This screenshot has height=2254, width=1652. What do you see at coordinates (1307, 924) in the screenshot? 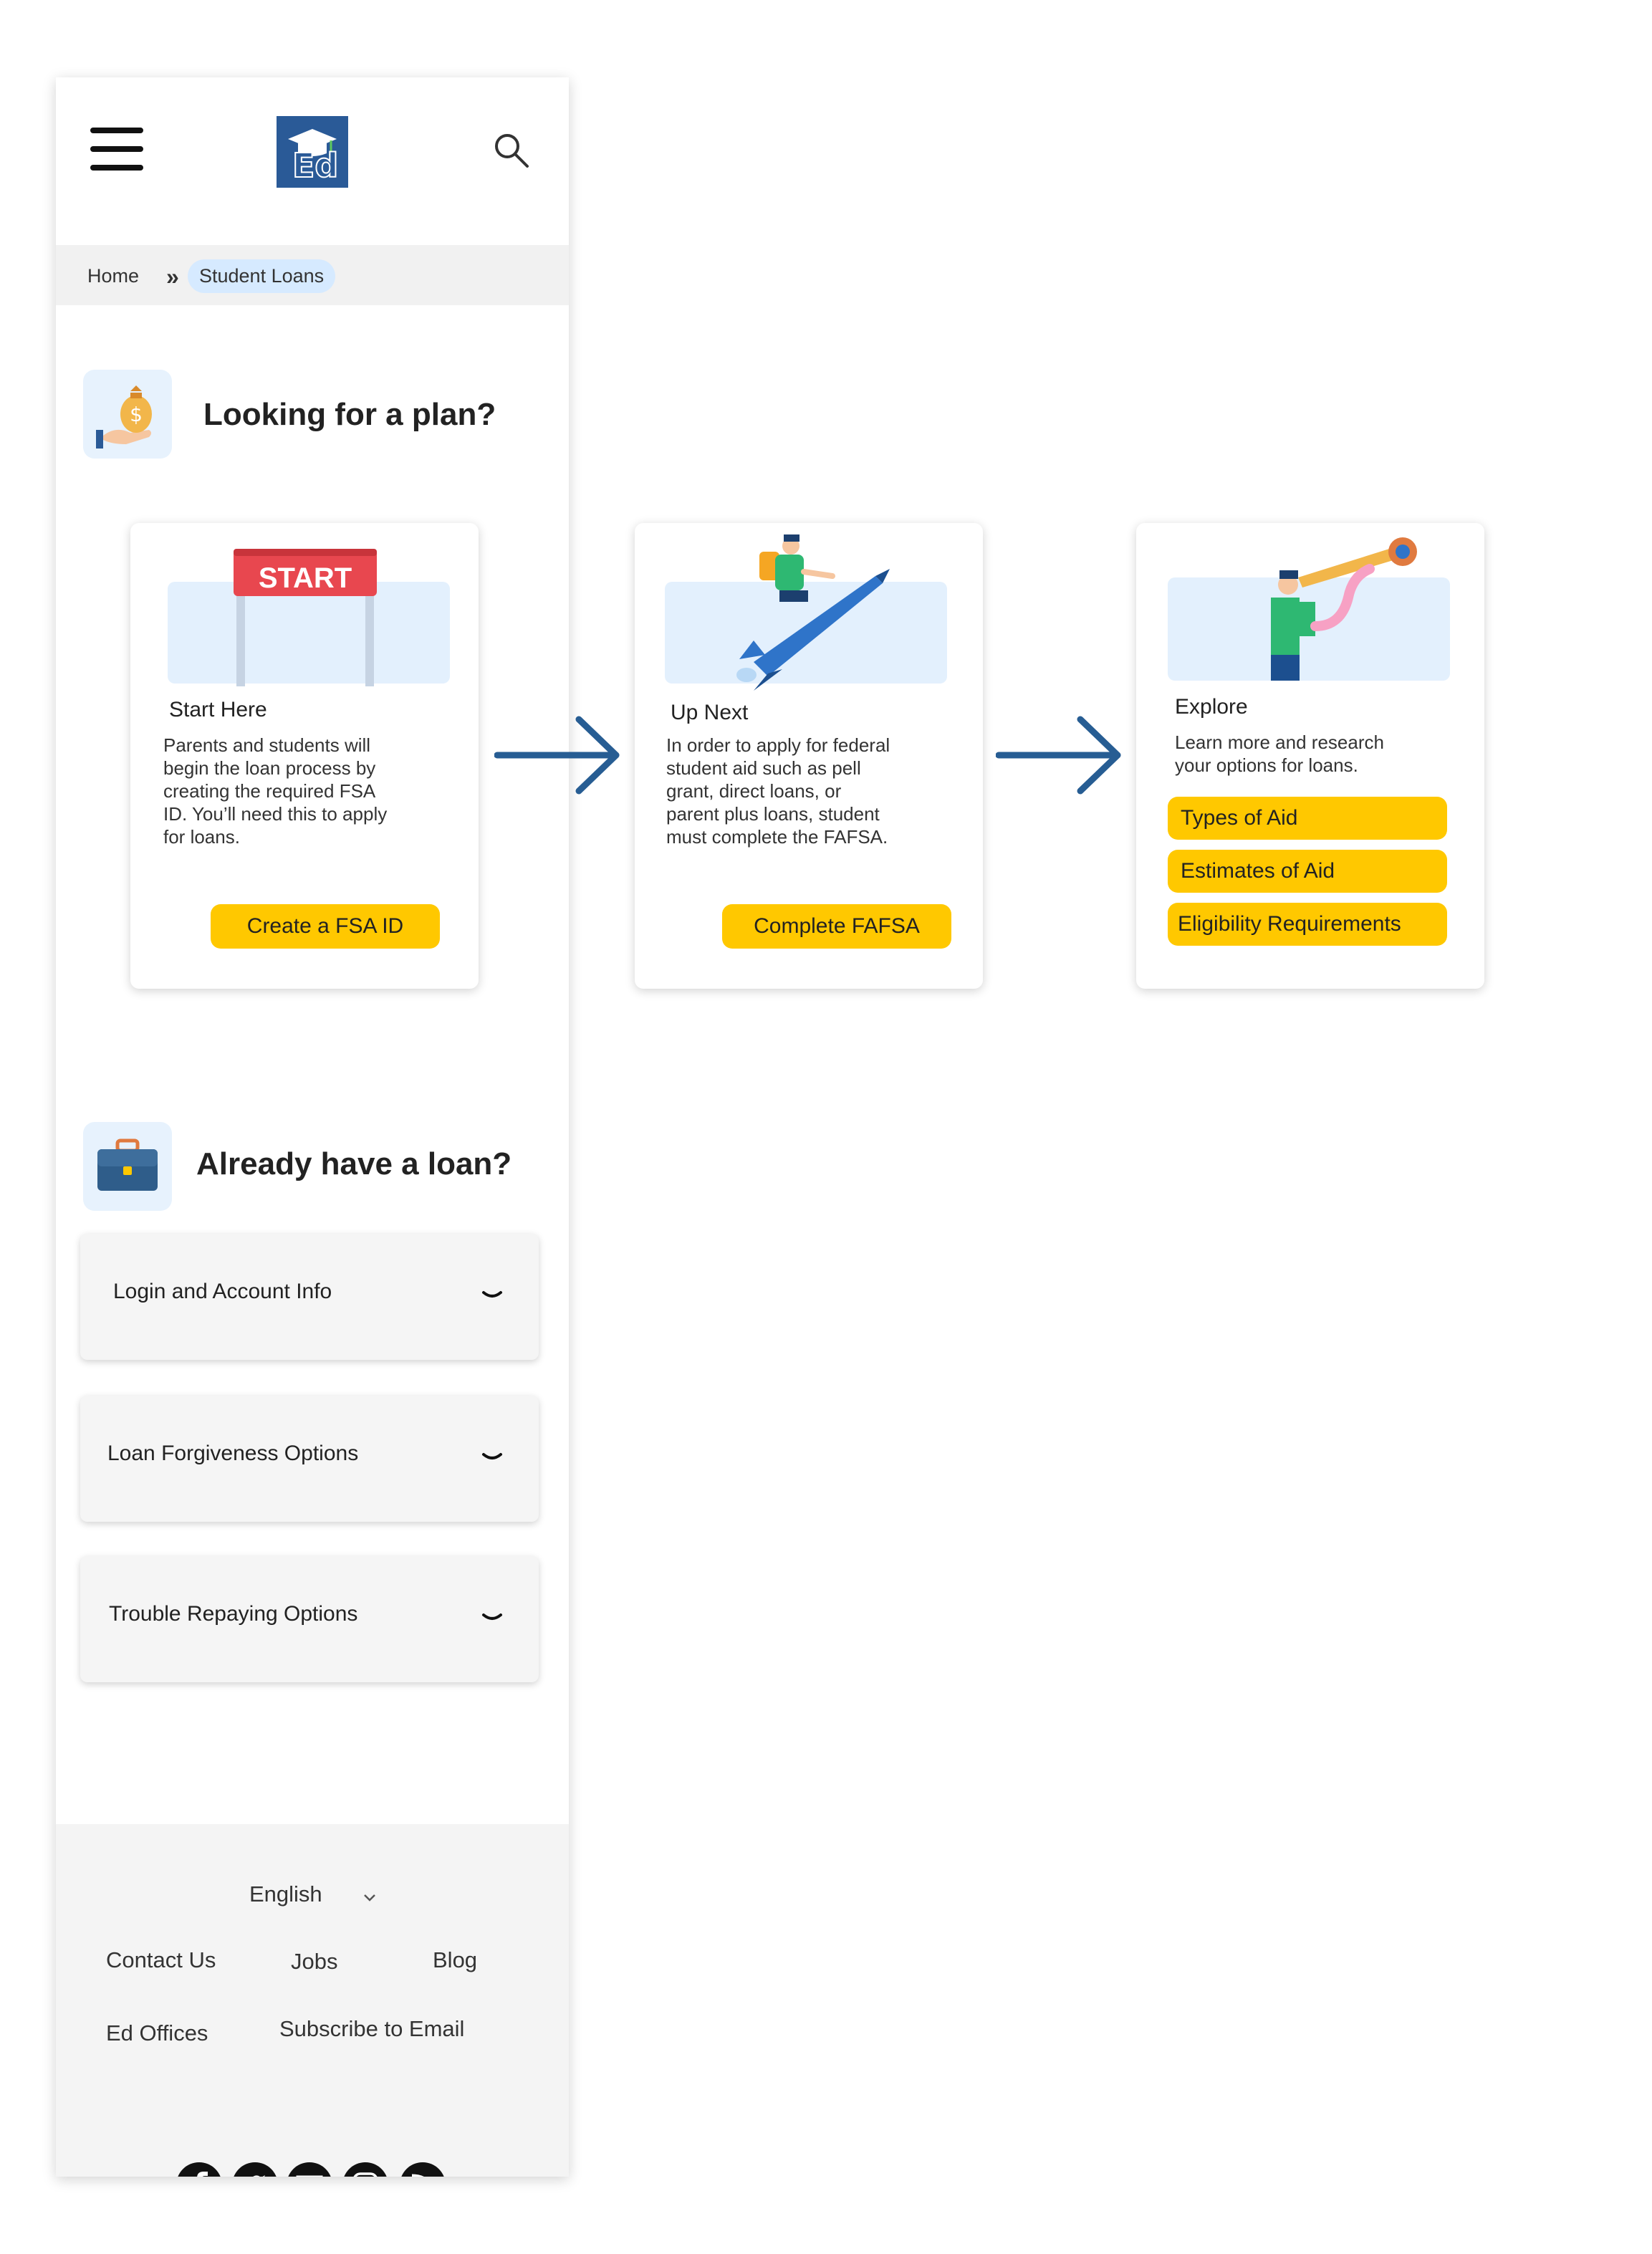
I see `eligibility-requirements-button: Eligibility Requirements` at bounding box center [1307, 924].